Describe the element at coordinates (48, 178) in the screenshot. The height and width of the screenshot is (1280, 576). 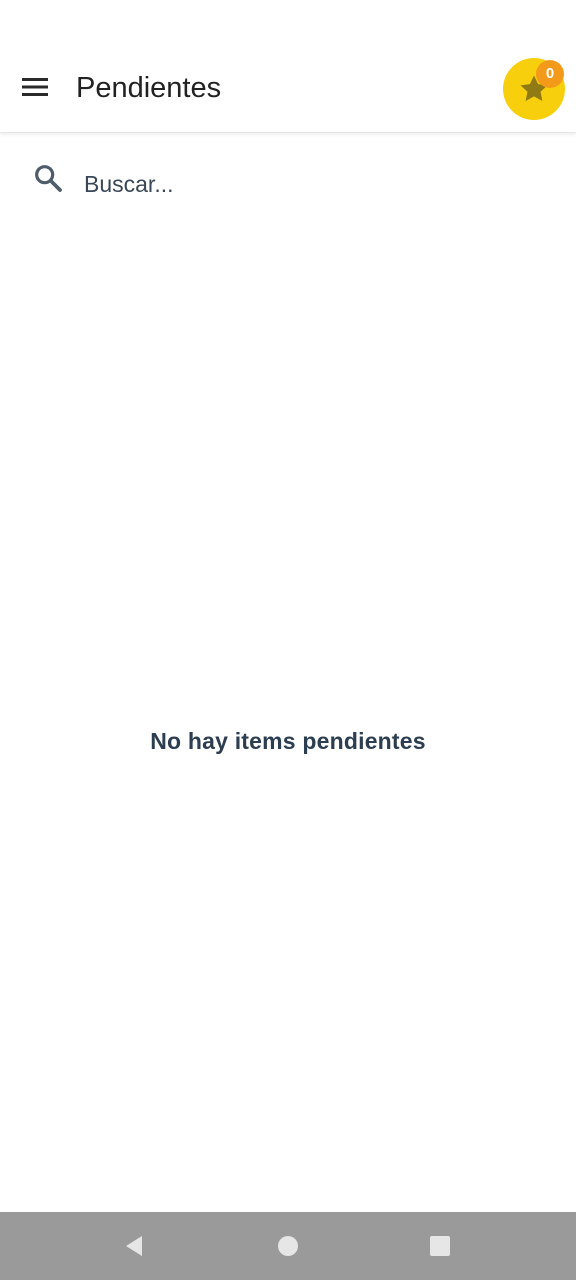
I see `search-icon` at that location.